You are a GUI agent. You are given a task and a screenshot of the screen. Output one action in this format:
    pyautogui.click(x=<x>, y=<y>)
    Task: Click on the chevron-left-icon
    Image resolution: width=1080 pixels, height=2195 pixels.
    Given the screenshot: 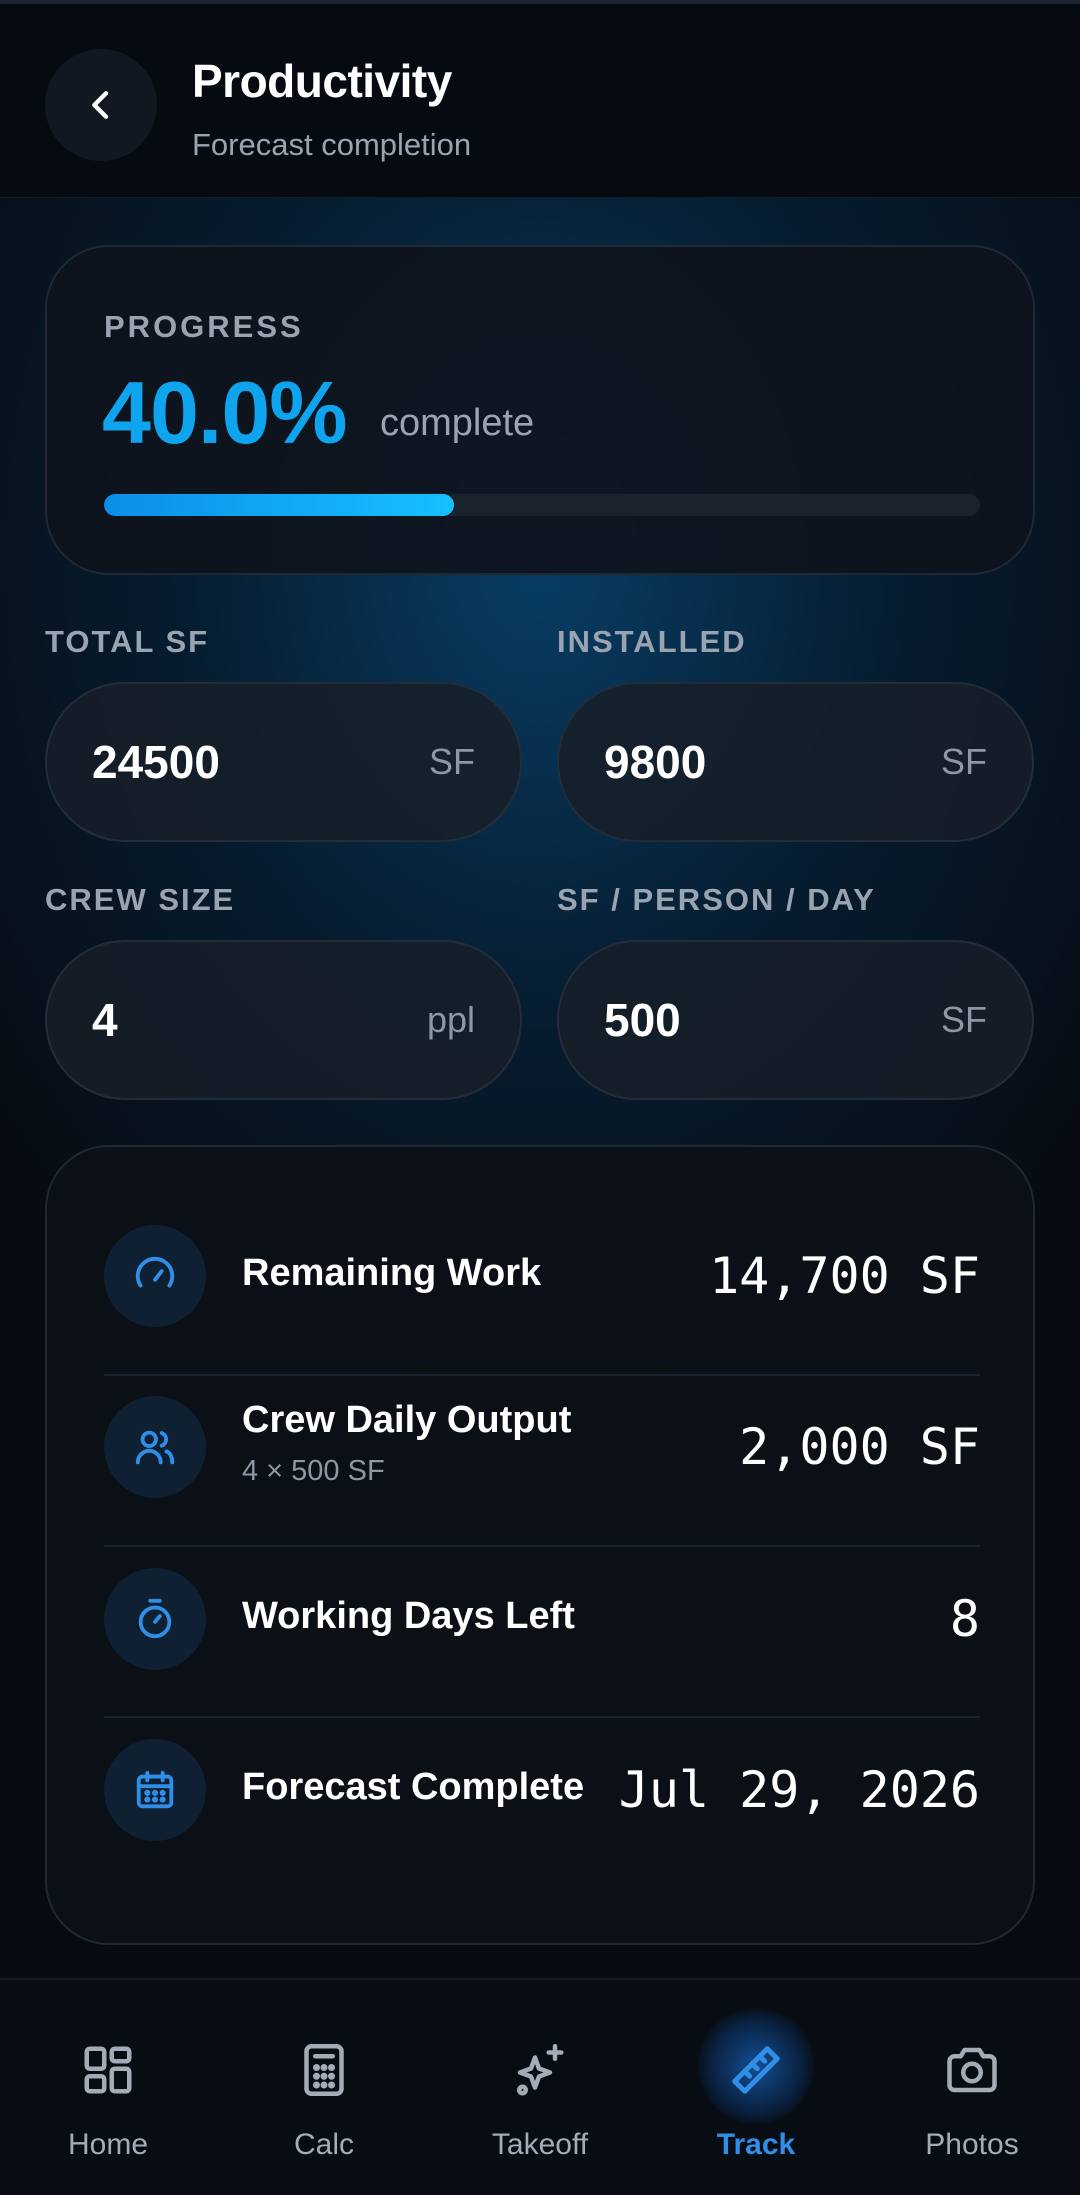 What is the action you would take?
    pyautogui.click(x=100, y=105)
    